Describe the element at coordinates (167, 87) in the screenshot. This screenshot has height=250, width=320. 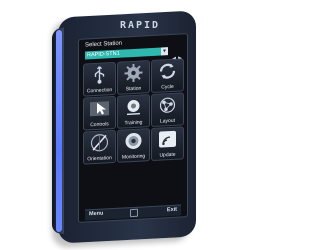
I see `tile-label: Cycle` at that location.